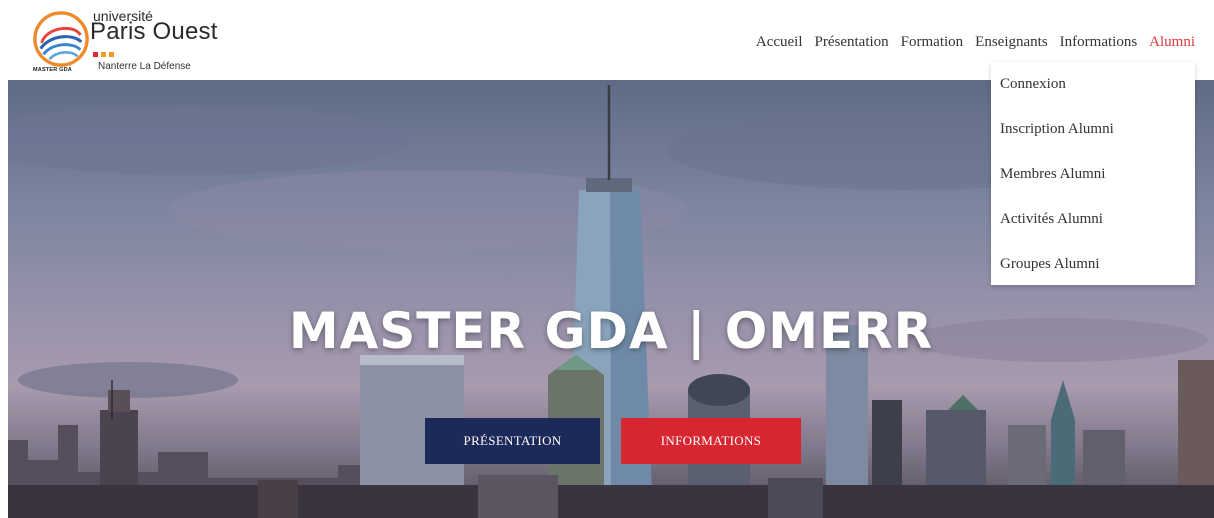 Image resolution: width=1214 pixels, height=518 pixels. Describe the element at coordinates (1052, 174) in the screenshot. I see `dropdown-item-membres-alumni: Membres Alumni` at that location.